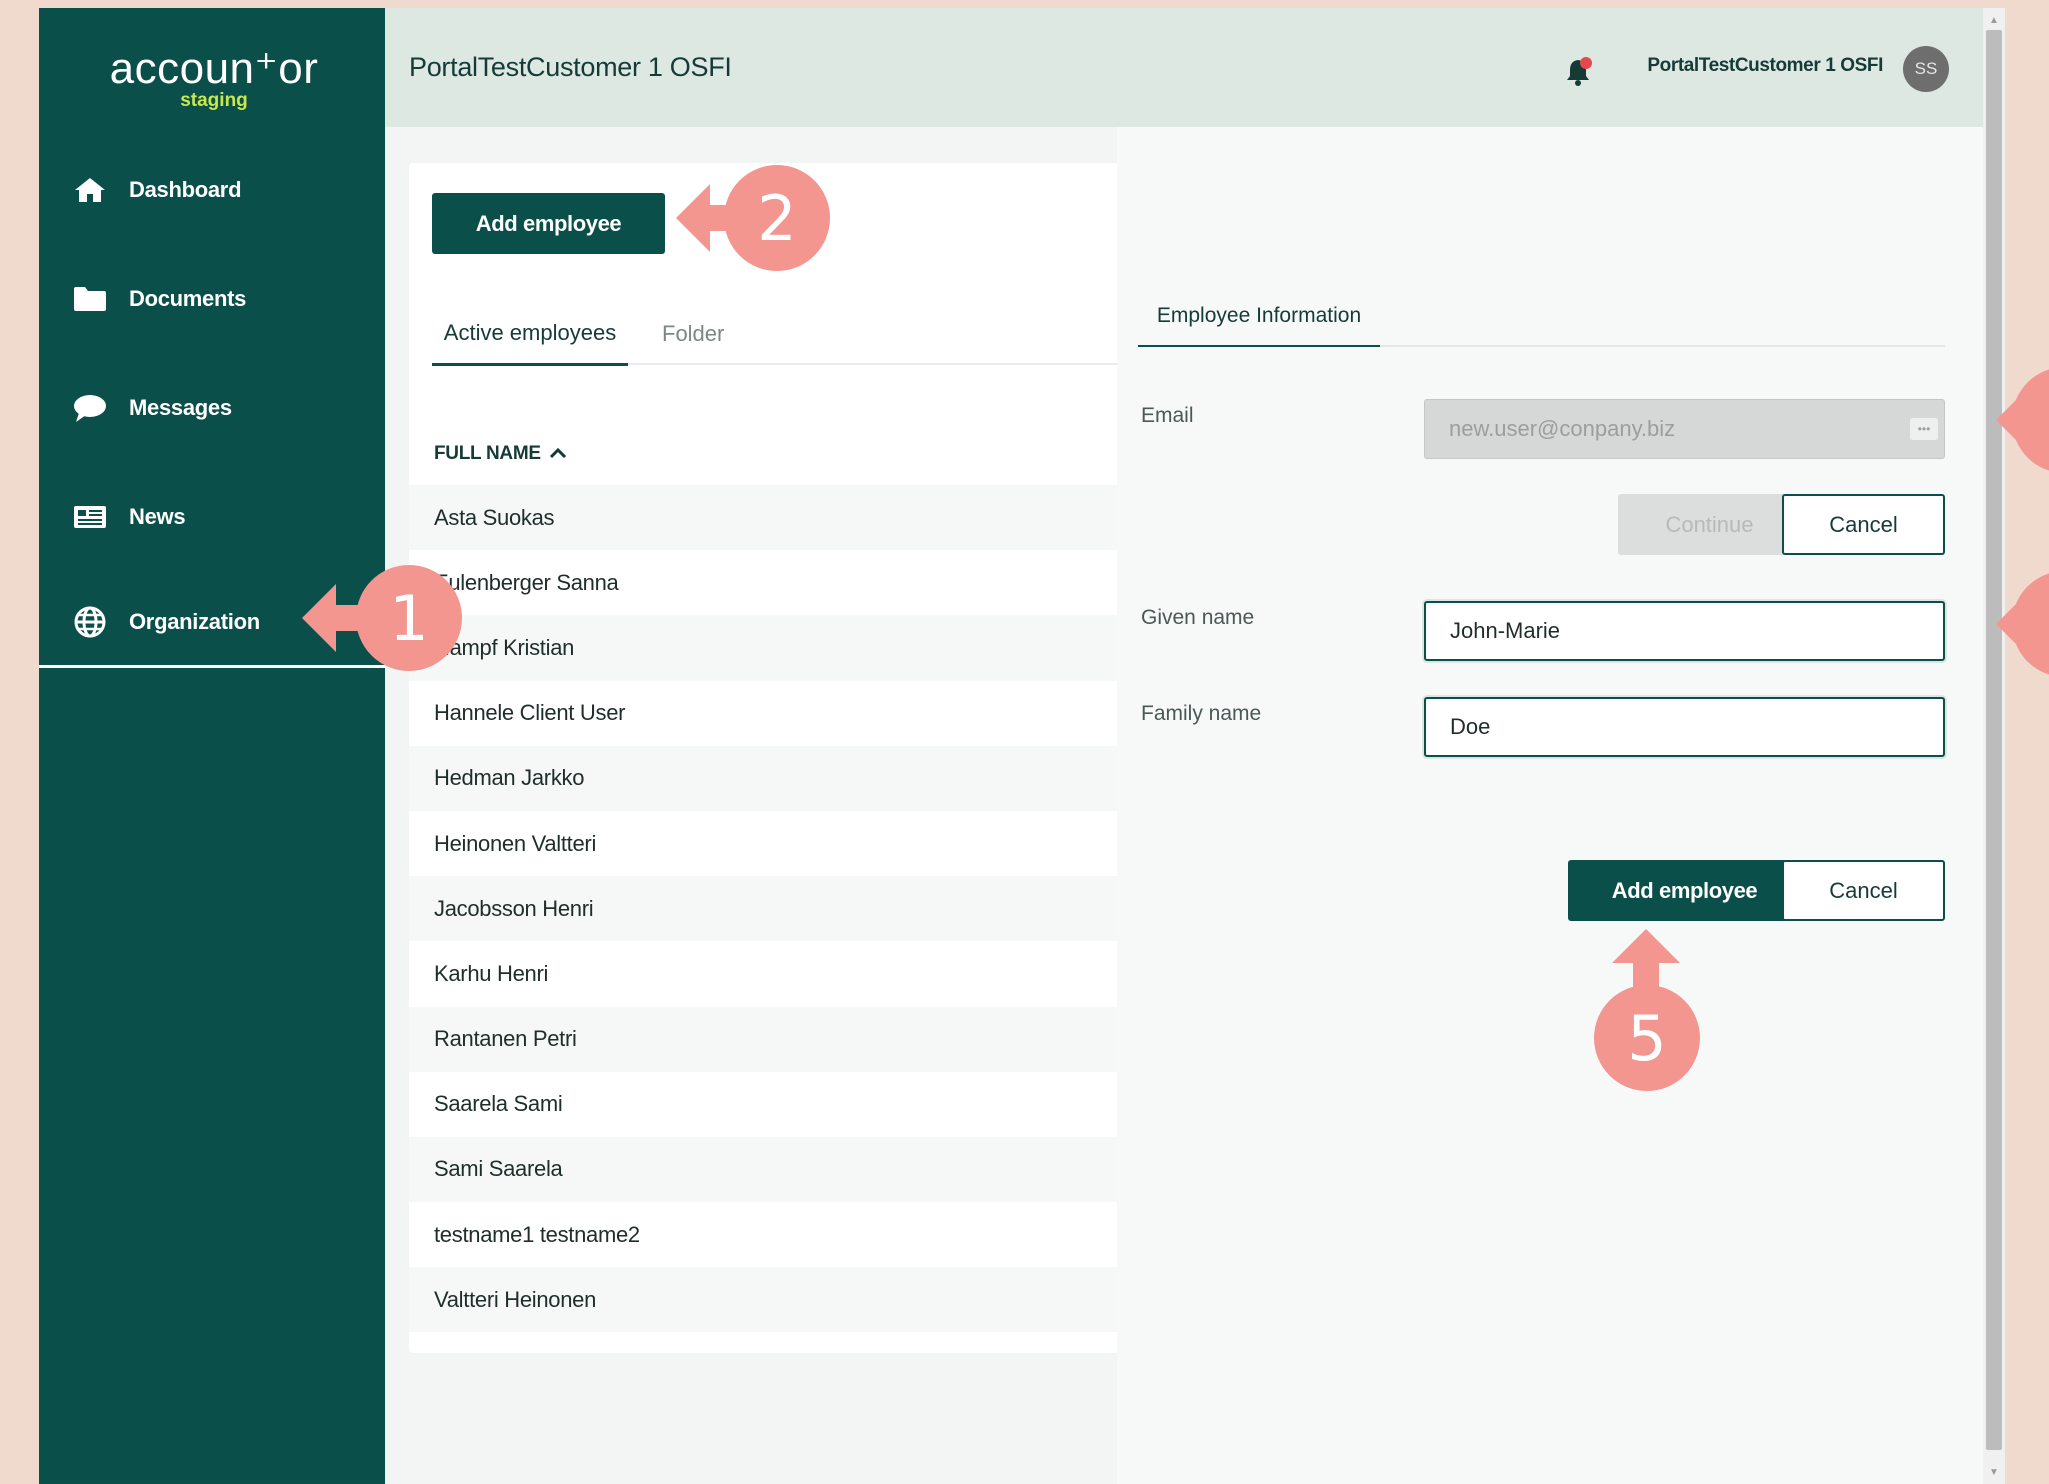 The width and height of the screenshot is (2049, 1484). I want to click on email-field, so click(1684, 429).